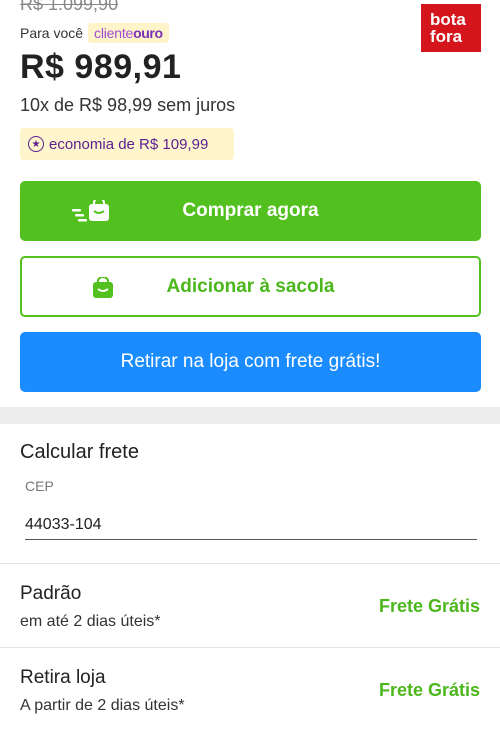 Image resolution: width=500 pixels, height=731 pixels. What do you see at coordinates (90, 211) in the screenshot?
I see `fast-bag-icon` at bounding box center [90, 211].